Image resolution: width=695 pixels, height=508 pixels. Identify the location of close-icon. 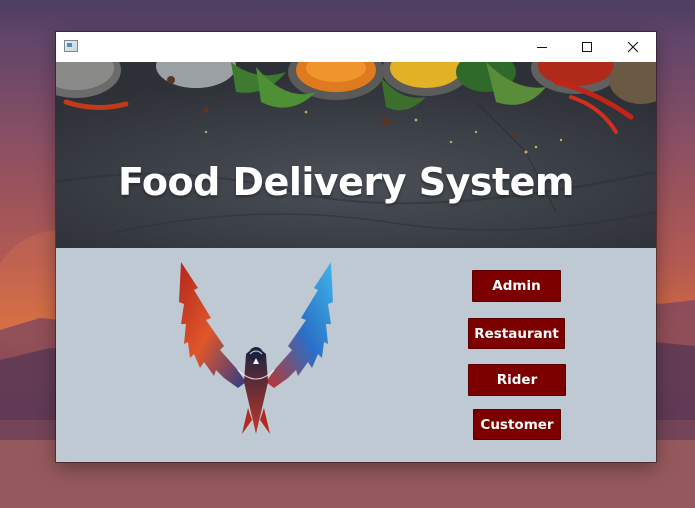
(633, 47).